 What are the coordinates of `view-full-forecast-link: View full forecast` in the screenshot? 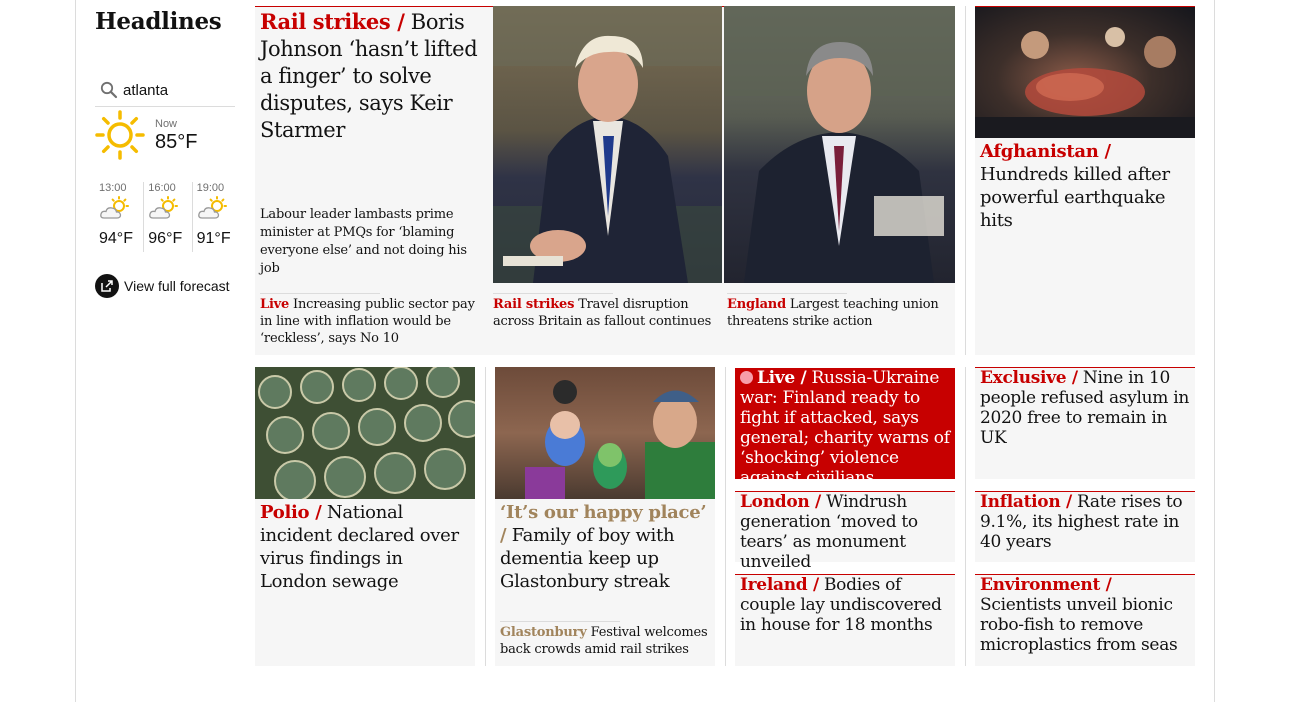 It's located at (162, 286).